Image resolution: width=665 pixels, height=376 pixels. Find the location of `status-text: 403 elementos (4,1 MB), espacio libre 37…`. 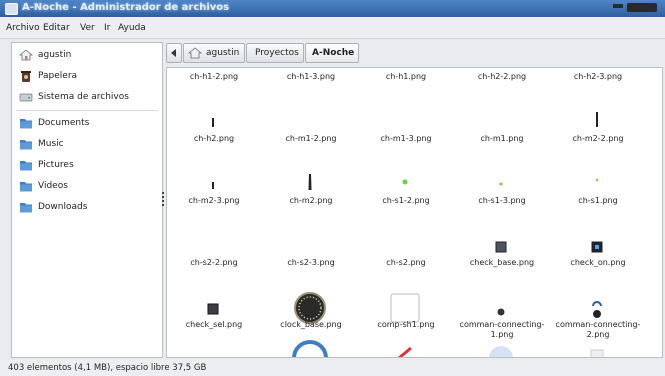

status-text: 403 elementos (4,1 MB), espacio libre 37… is located at coordinates (107, 368).